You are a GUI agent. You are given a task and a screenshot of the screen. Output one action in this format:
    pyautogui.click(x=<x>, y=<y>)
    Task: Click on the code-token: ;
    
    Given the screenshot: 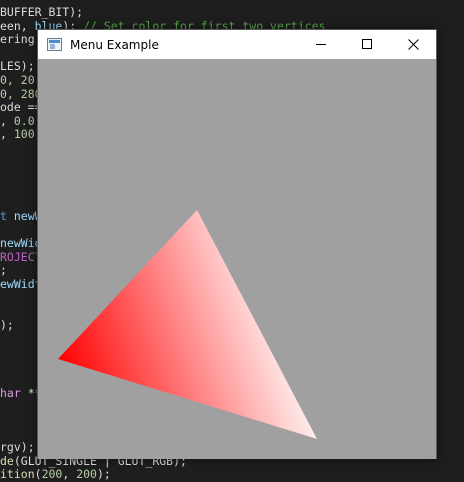 What is the action you would take?
    pyautogui.click(x=3, y=270)
    